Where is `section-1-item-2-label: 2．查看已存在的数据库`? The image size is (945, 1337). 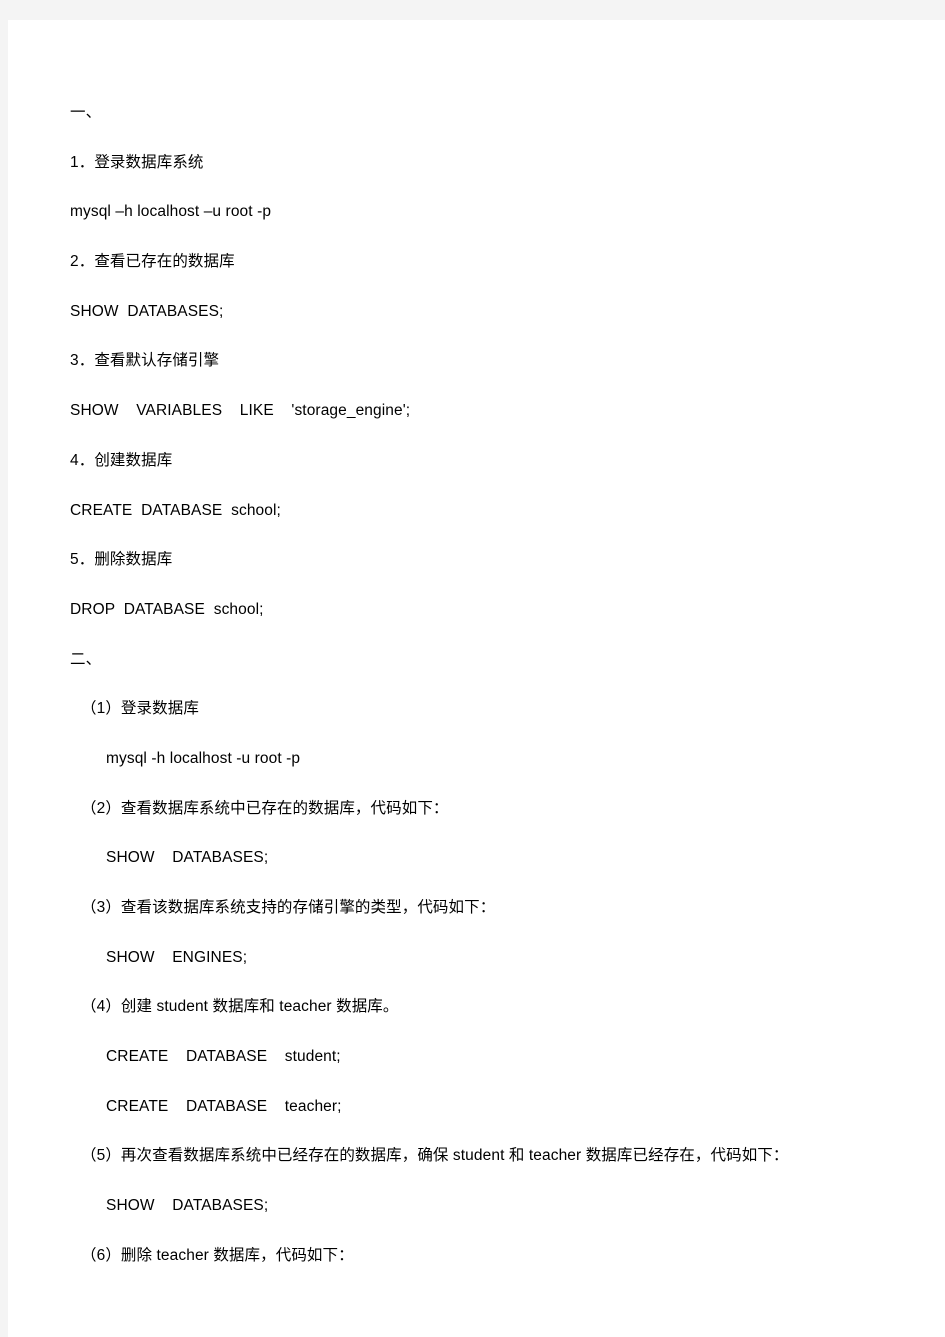
section-1-item-2-label: 2．查看已存在的数据库 is located at coordinates (152, 262).